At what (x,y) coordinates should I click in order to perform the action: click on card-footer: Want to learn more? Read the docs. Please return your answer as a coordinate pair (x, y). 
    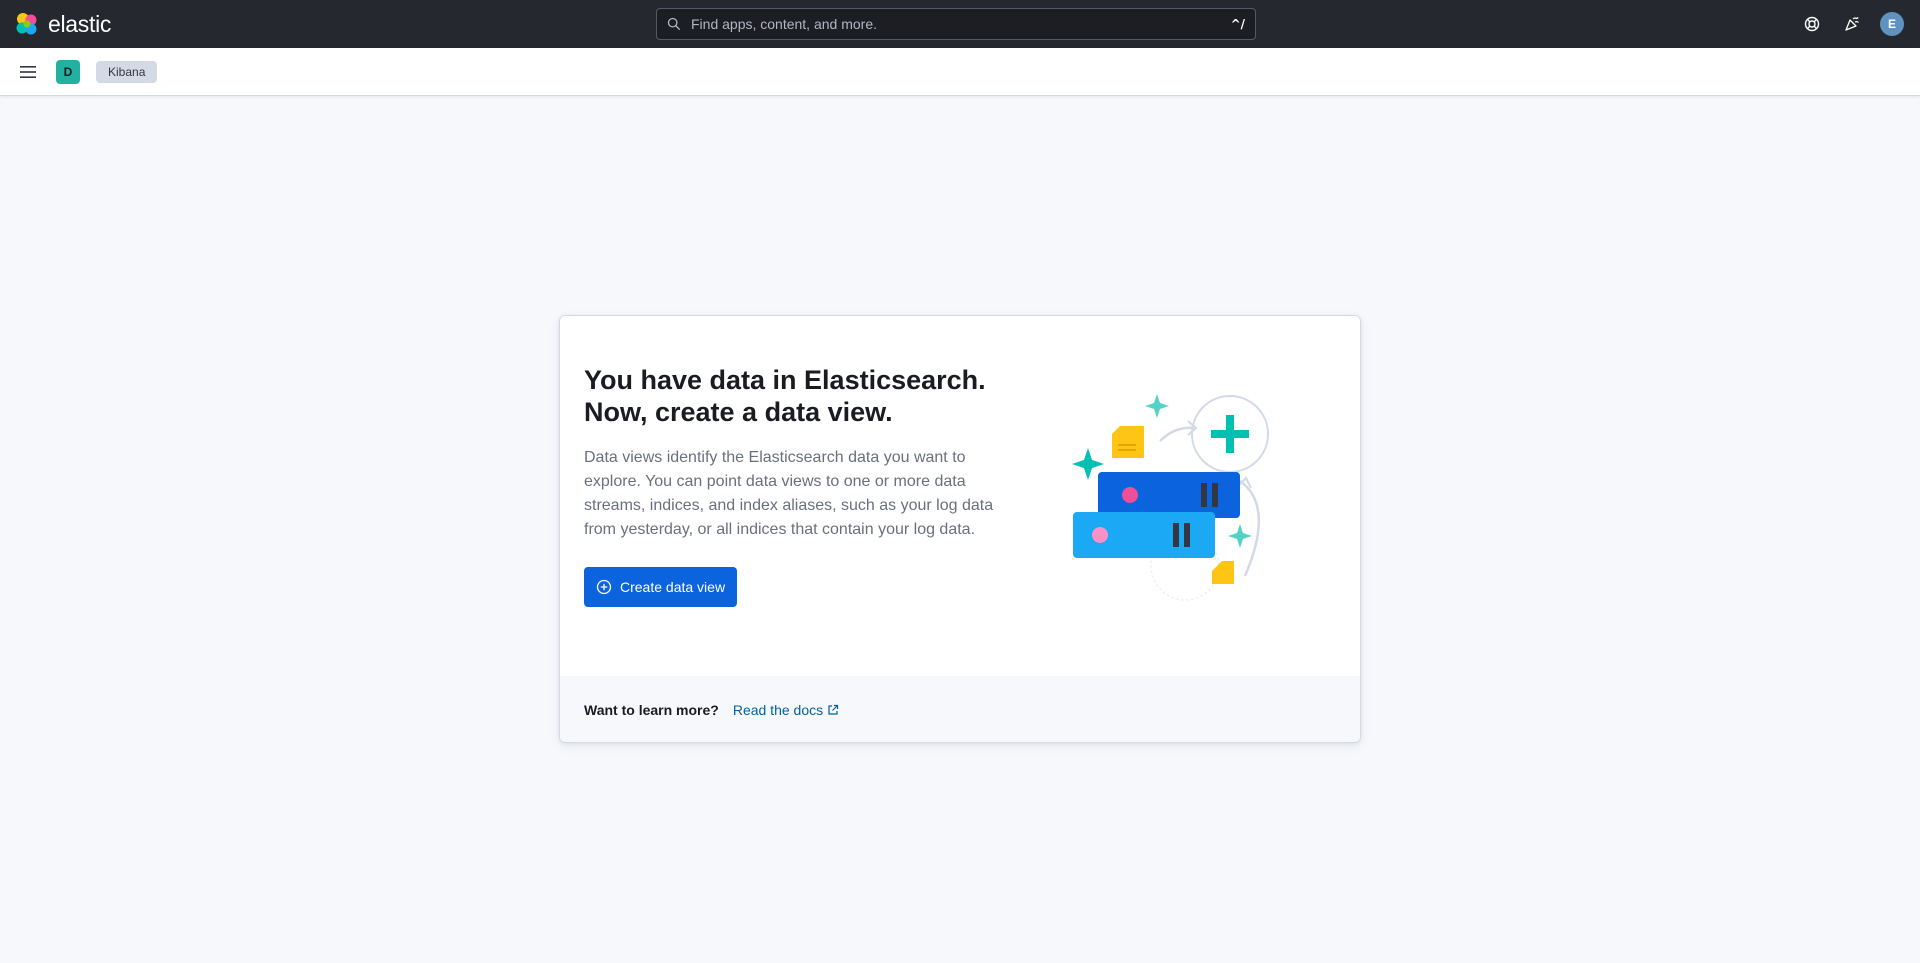
    Looking at the image, I should click on (960, 709).